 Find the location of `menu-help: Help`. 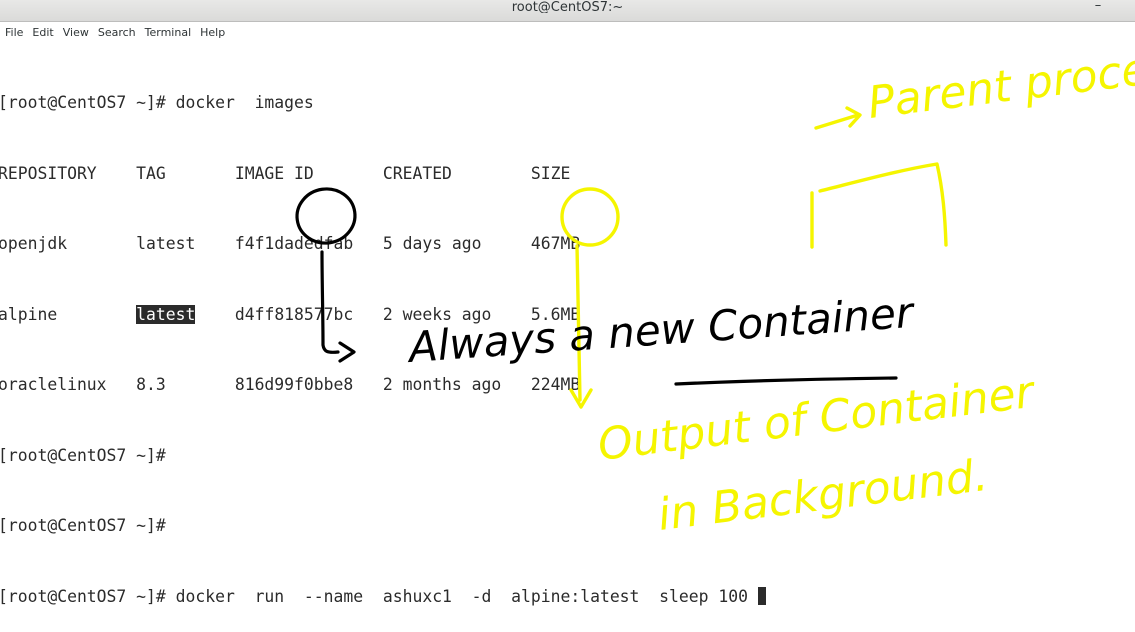

menu-help: Help is located at coordinates (212, 32).